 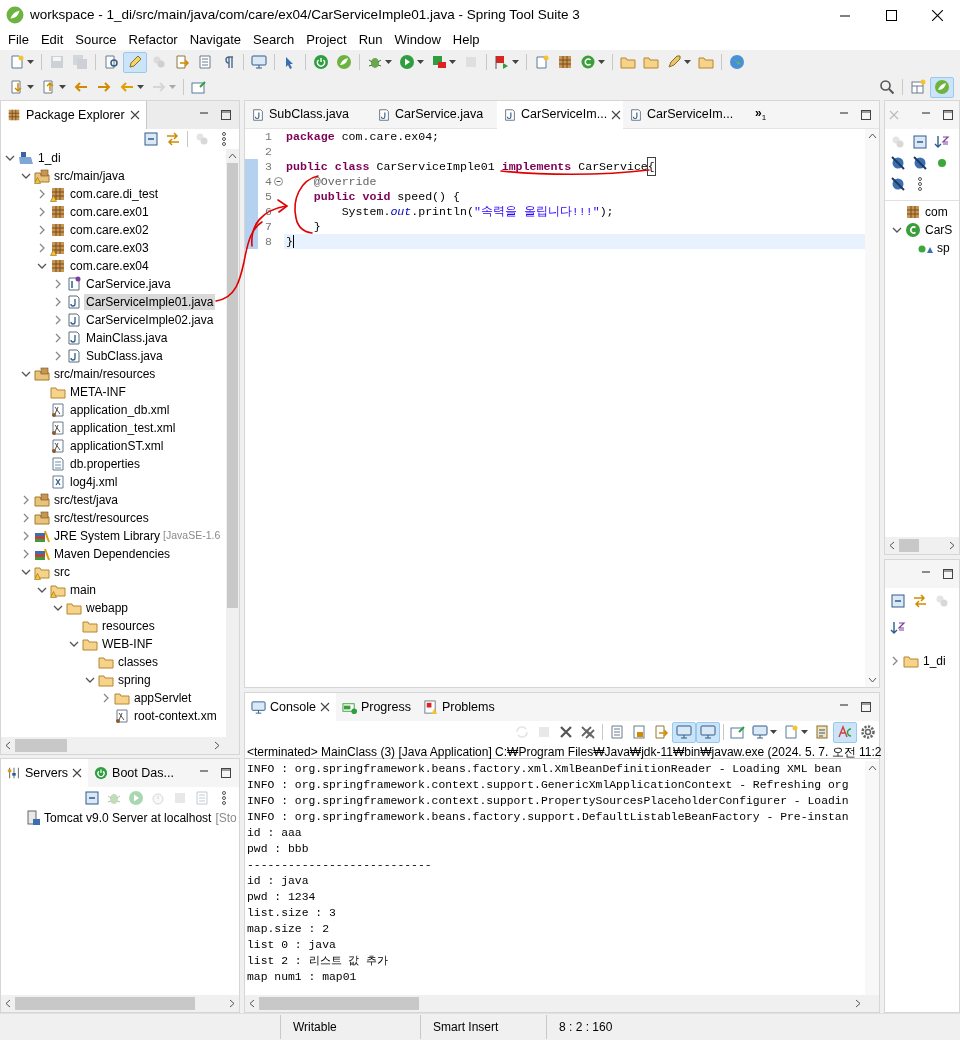 What do you see at coordinates (123, 428) in the screenshot?
I see `tree-item: application_test.xml` at bounding box center [123, 428].